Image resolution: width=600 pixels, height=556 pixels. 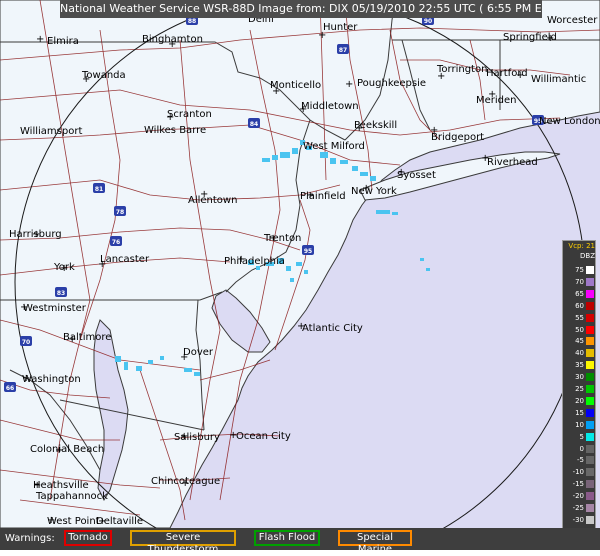 I want to click on city-new-london: New London, so click(x=569, y=121).